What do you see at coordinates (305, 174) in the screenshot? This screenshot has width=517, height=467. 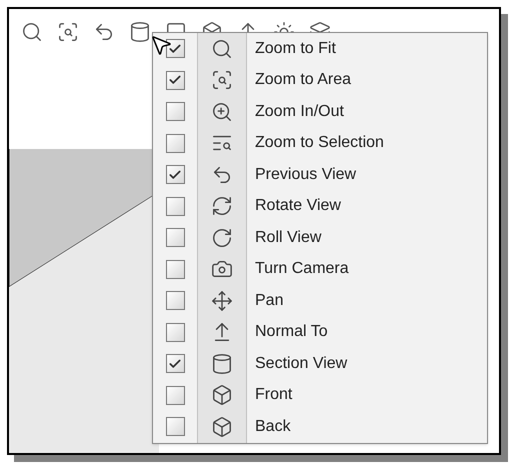 I see `menu-item-label: Previous View` at bounding box center [305, 174].